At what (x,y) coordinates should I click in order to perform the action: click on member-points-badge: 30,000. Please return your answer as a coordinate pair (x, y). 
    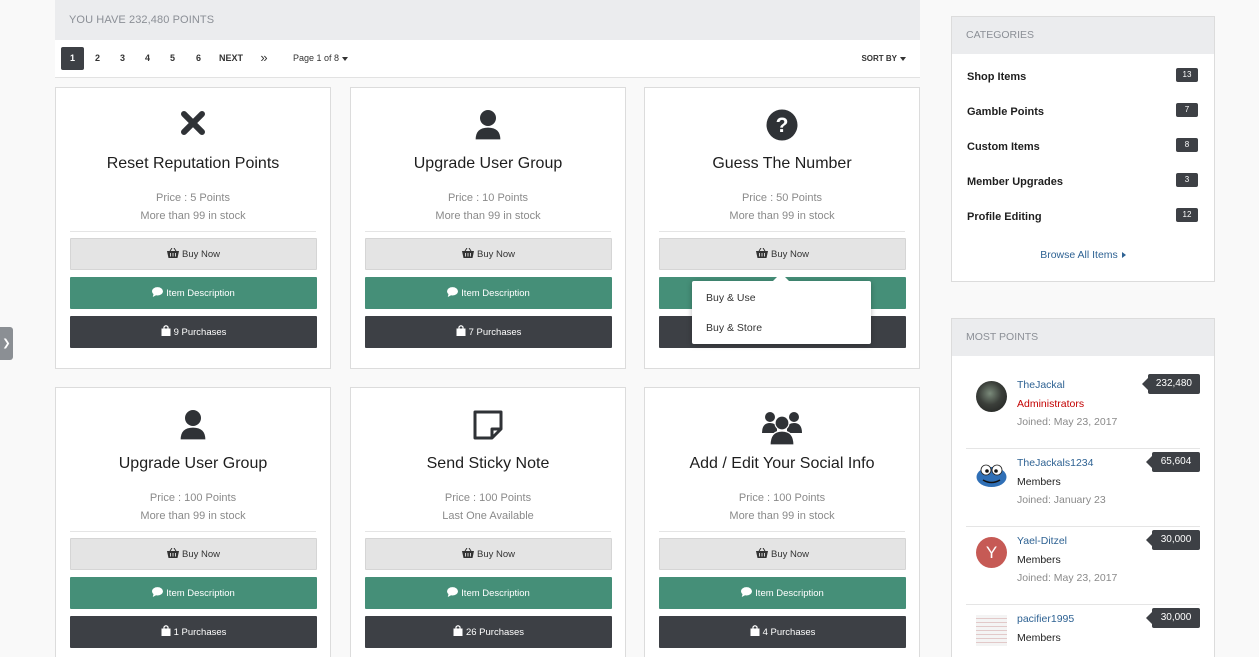
    Looking at the image, I should click on (1173, 618).